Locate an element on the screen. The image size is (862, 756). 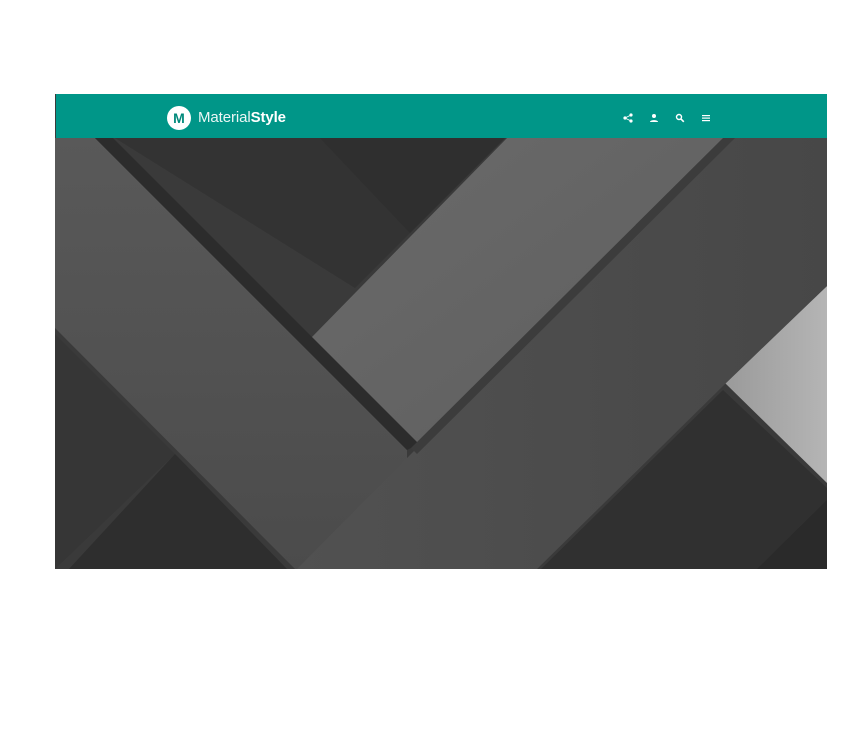
brand-name-light: Material is located at coordinates (224, 117).